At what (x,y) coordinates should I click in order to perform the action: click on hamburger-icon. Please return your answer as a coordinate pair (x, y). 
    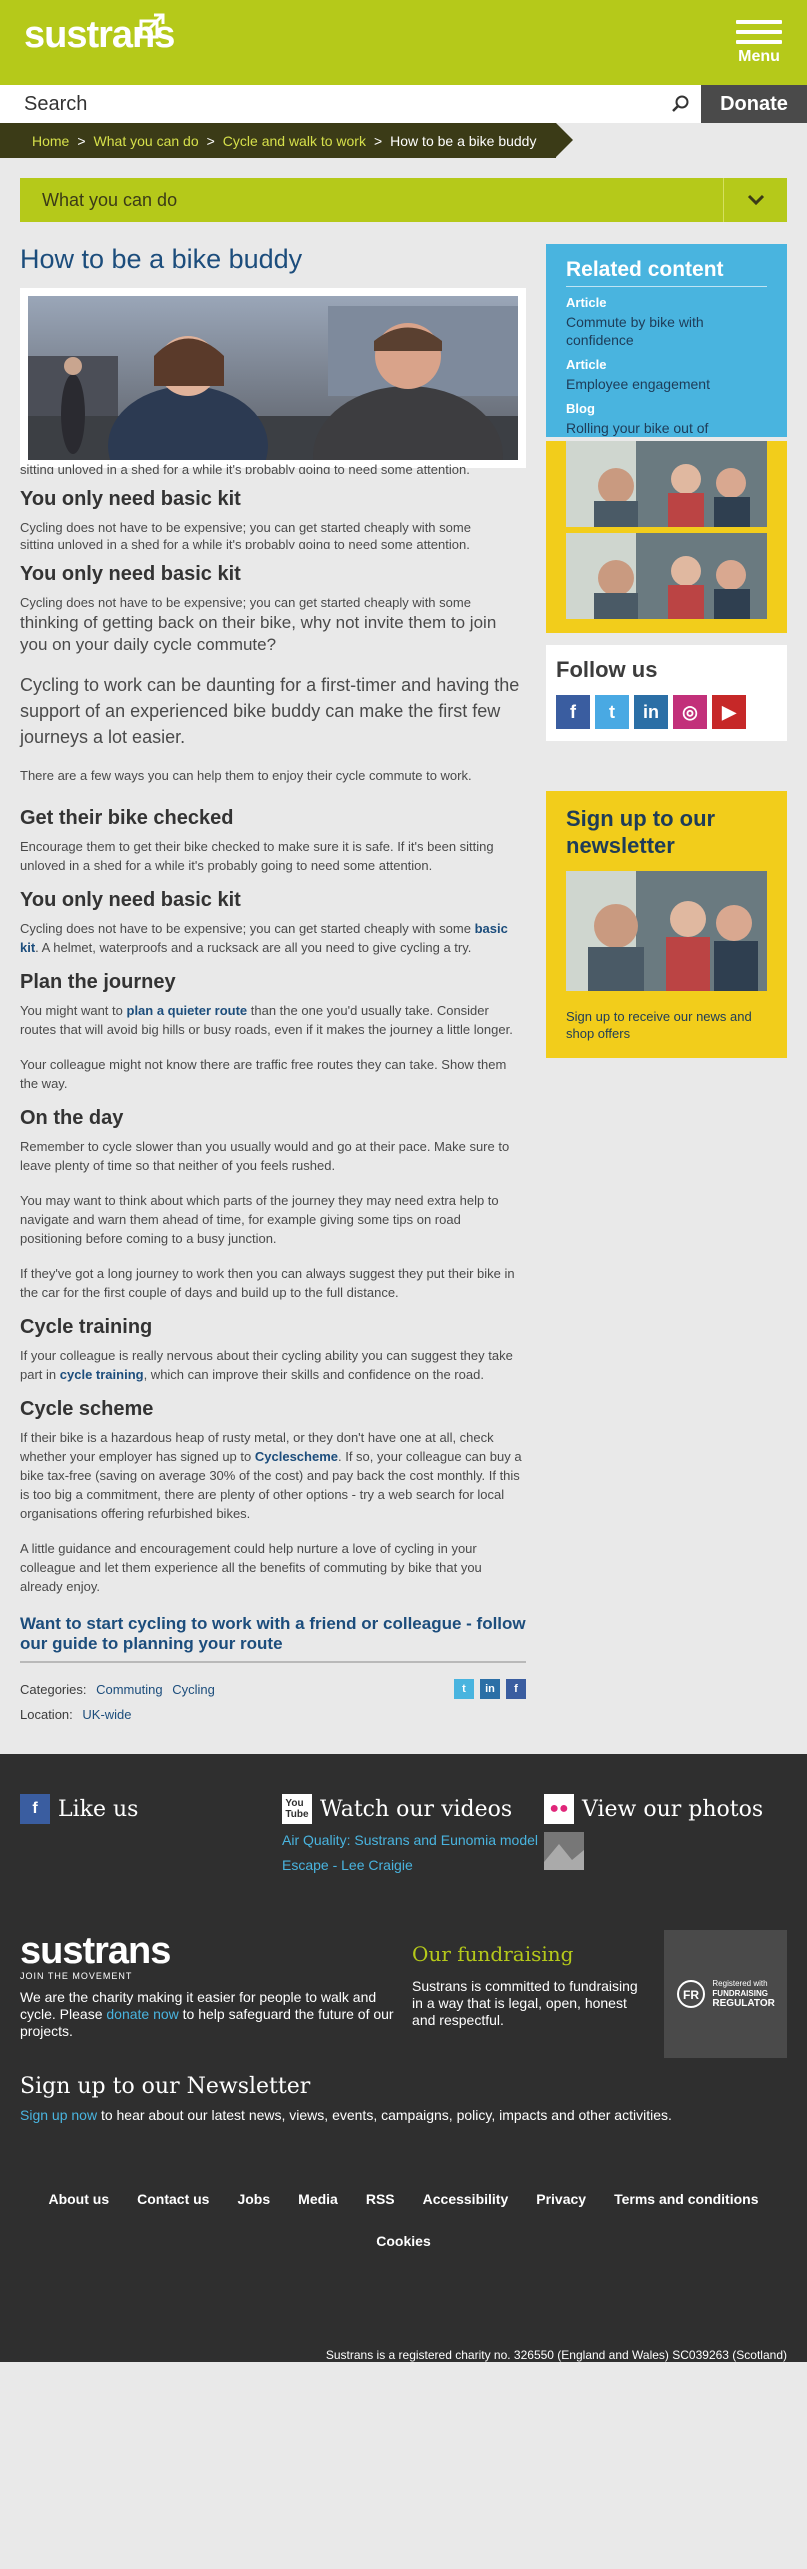
    Looking at the image, I should click on (759, 32).